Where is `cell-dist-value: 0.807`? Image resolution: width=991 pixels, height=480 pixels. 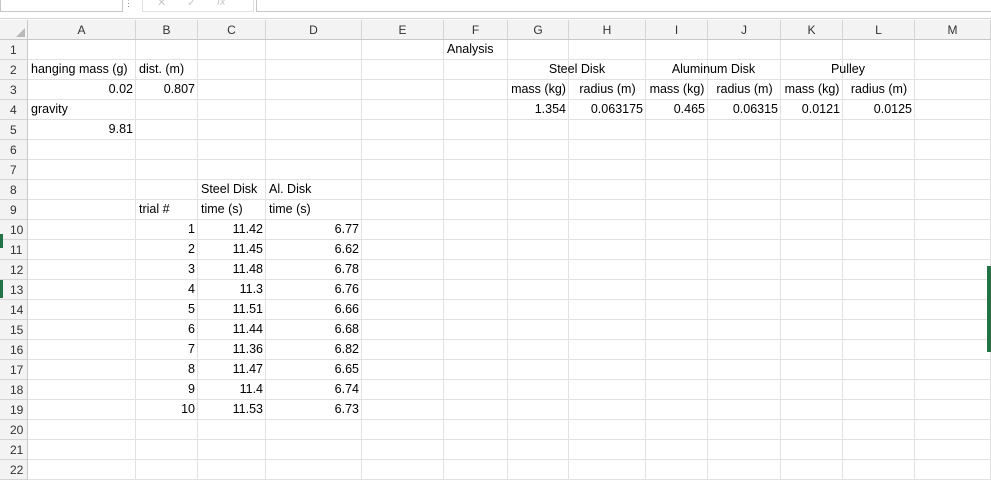
cell-dist-value: 0.807 is located at coordinates (167, 90).